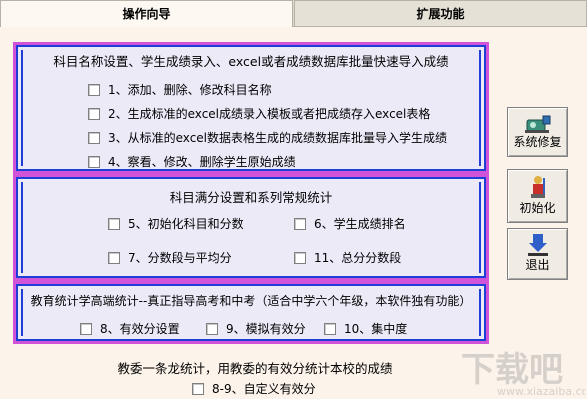  What do you see at coordinates (358, 258) in the screenshot?
I see `option-label: 11、总分分数段` at bounding box center [358, 258].